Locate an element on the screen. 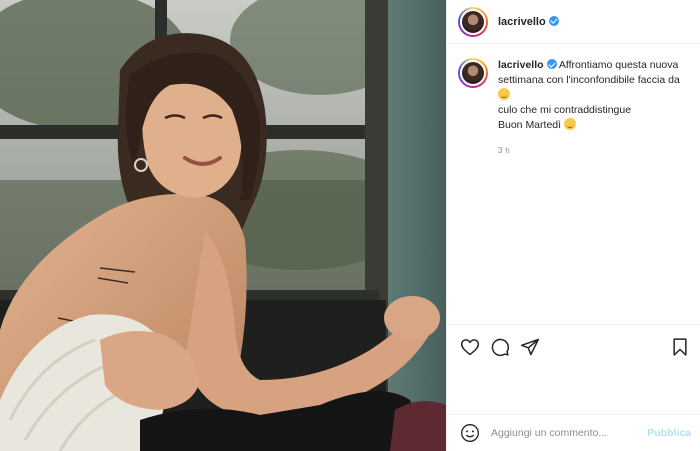  comment-button is located at coordinates (500, 347).